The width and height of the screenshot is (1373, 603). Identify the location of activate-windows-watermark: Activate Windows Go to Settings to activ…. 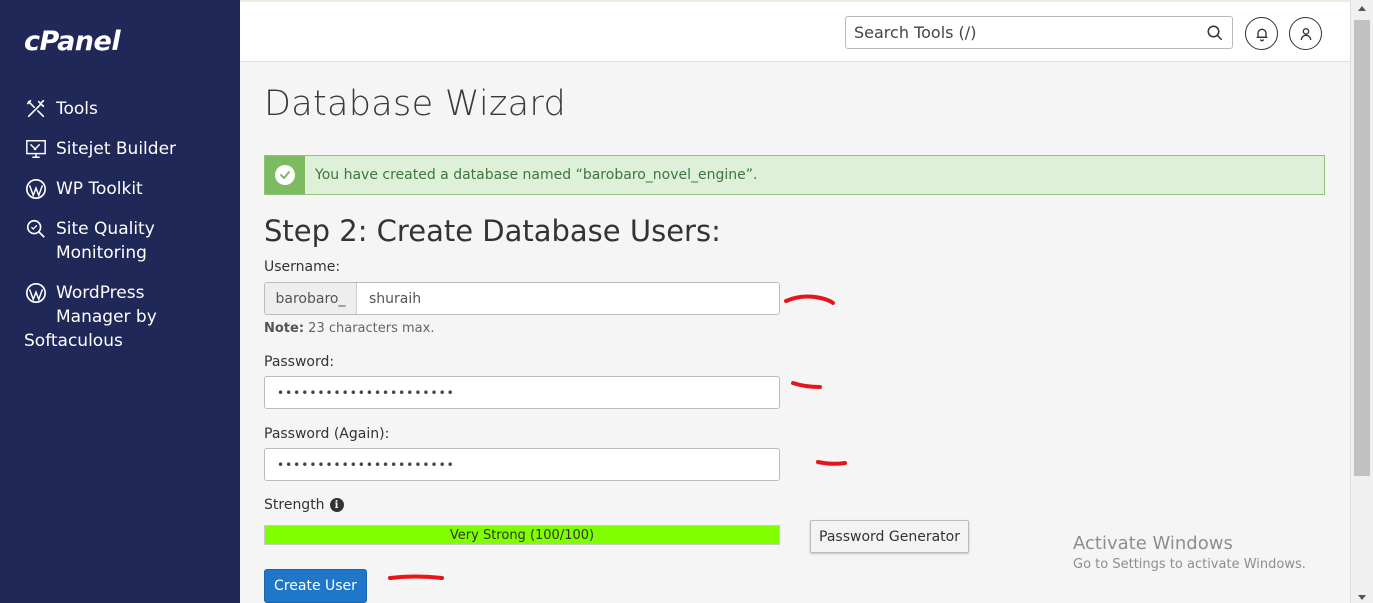
(1189, 552).